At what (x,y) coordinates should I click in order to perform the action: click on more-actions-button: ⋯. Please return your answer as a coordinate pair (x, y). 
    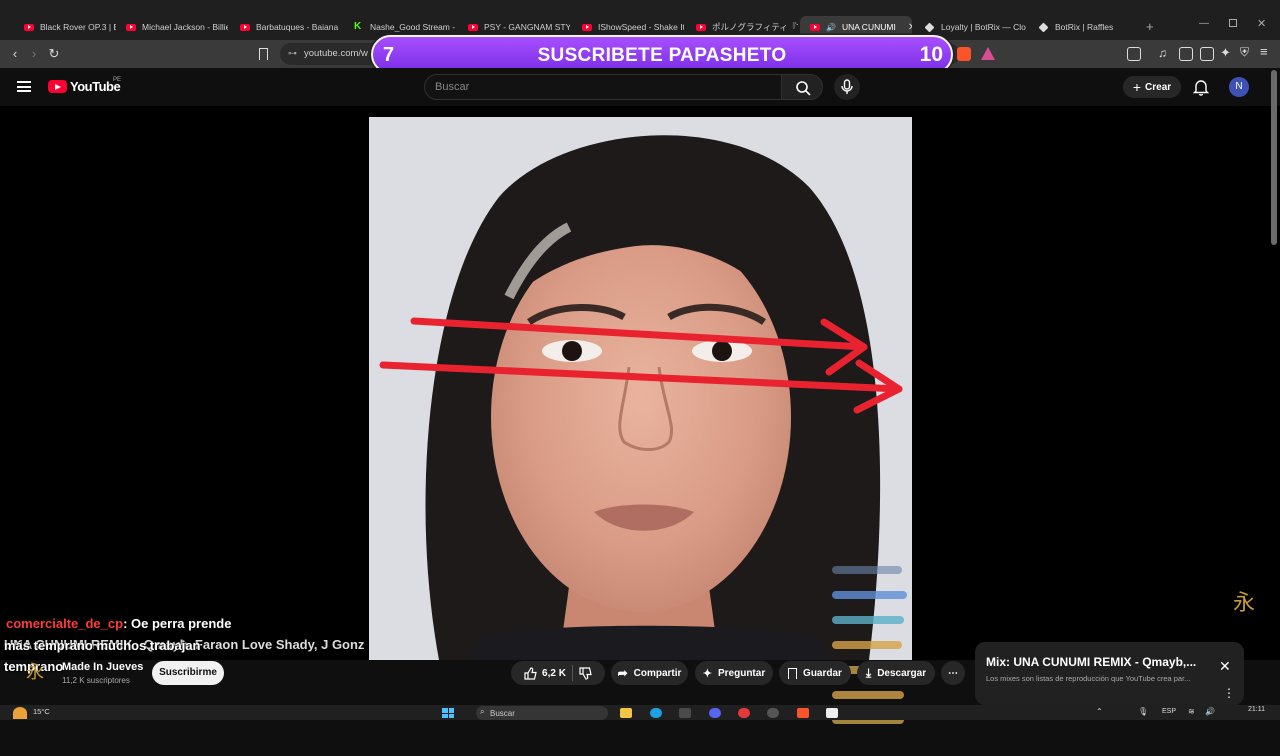
    Looking at the image, I should click on (953, 673).